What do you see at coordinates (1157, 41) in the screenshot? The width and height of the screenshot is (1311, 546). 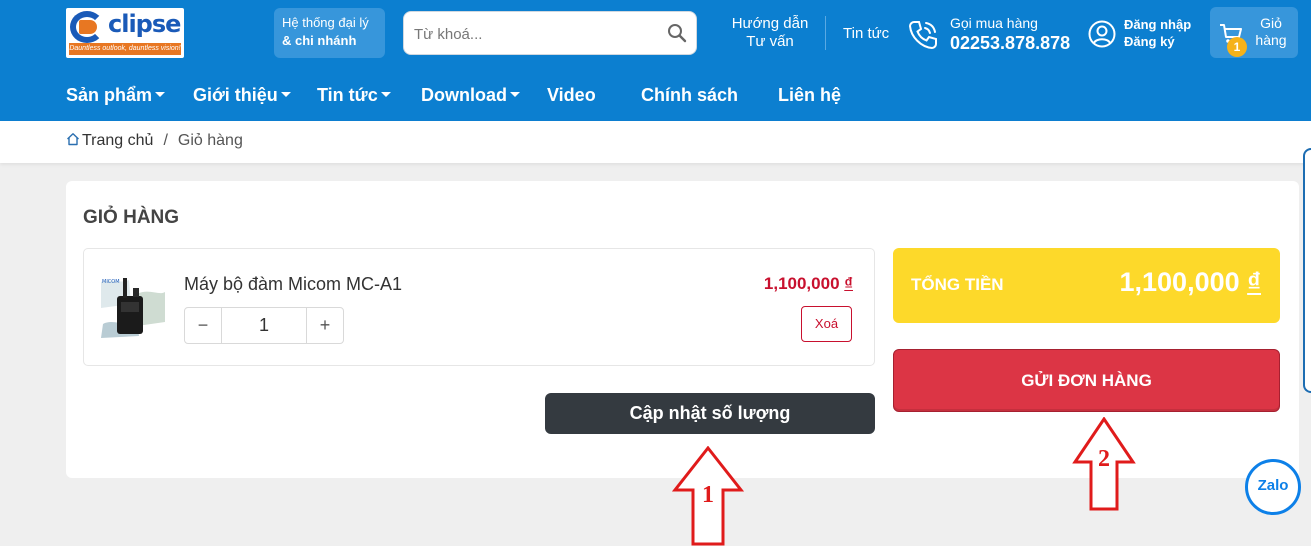 I see `register-link: Đăng ký` at bounding box center [1157, 41].